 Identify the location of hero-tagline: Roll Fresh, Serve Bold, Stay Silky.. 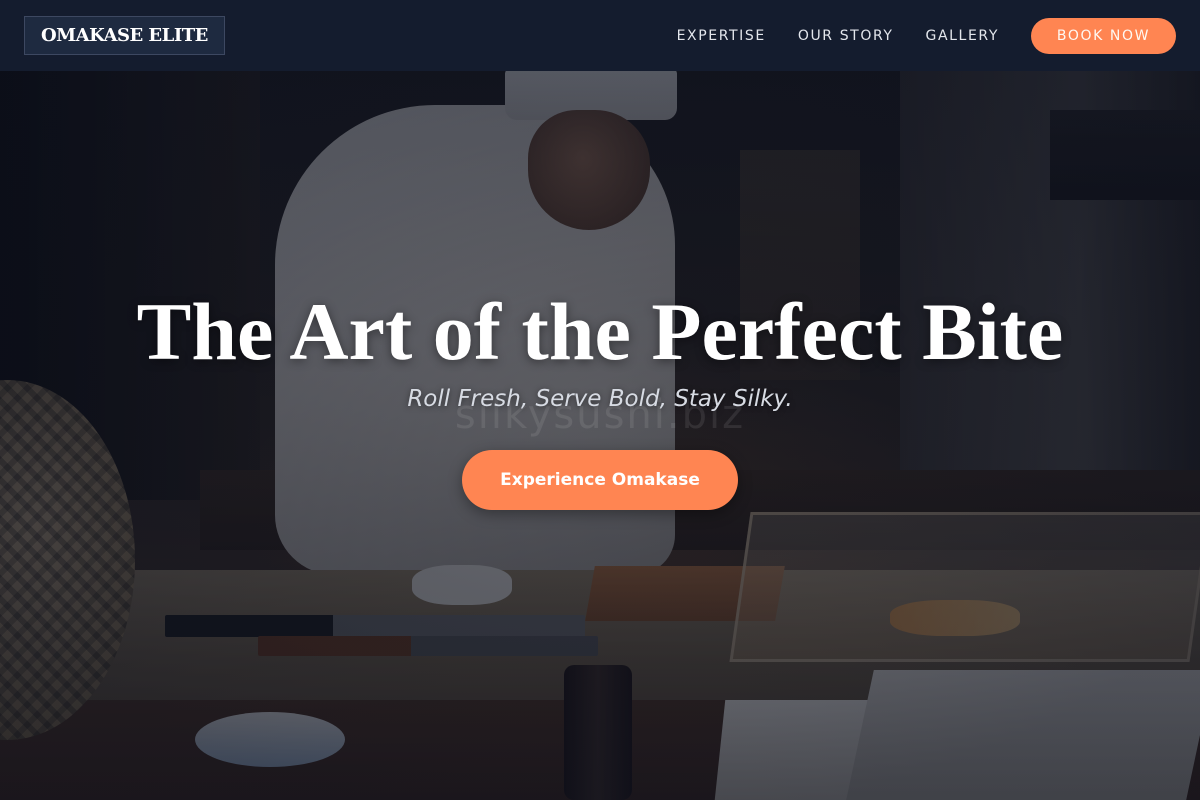
(600, 399).